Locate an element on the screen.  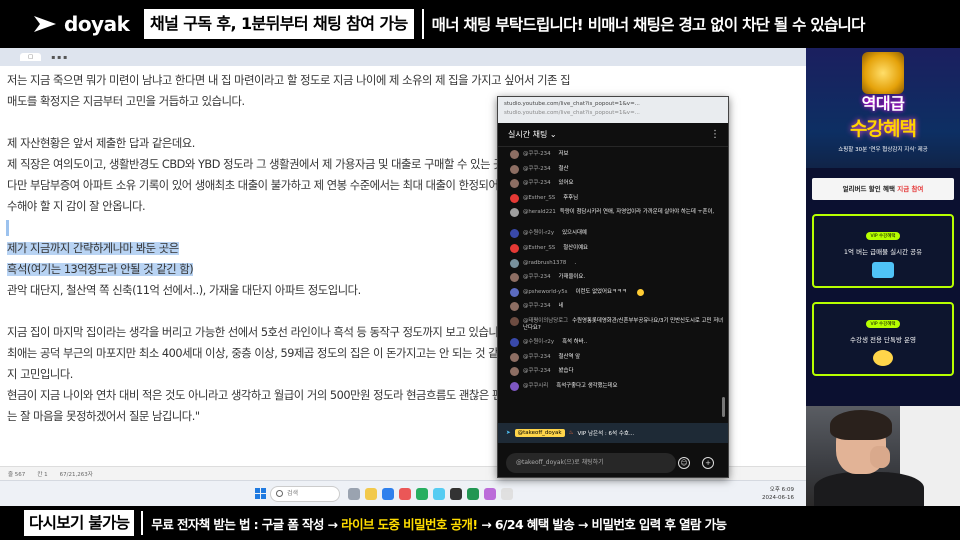
early-bird-banner: 얼리버드 할인 혜택 지금 참여 is located at coordinates (883, 189).